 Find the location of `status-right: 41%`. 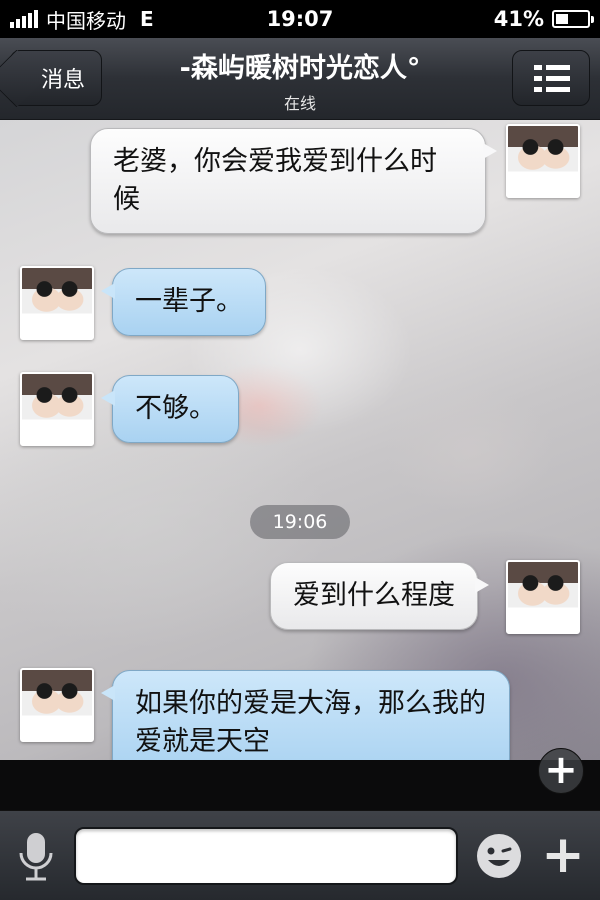

status-right: 41% is located at coordinates (543, 19).